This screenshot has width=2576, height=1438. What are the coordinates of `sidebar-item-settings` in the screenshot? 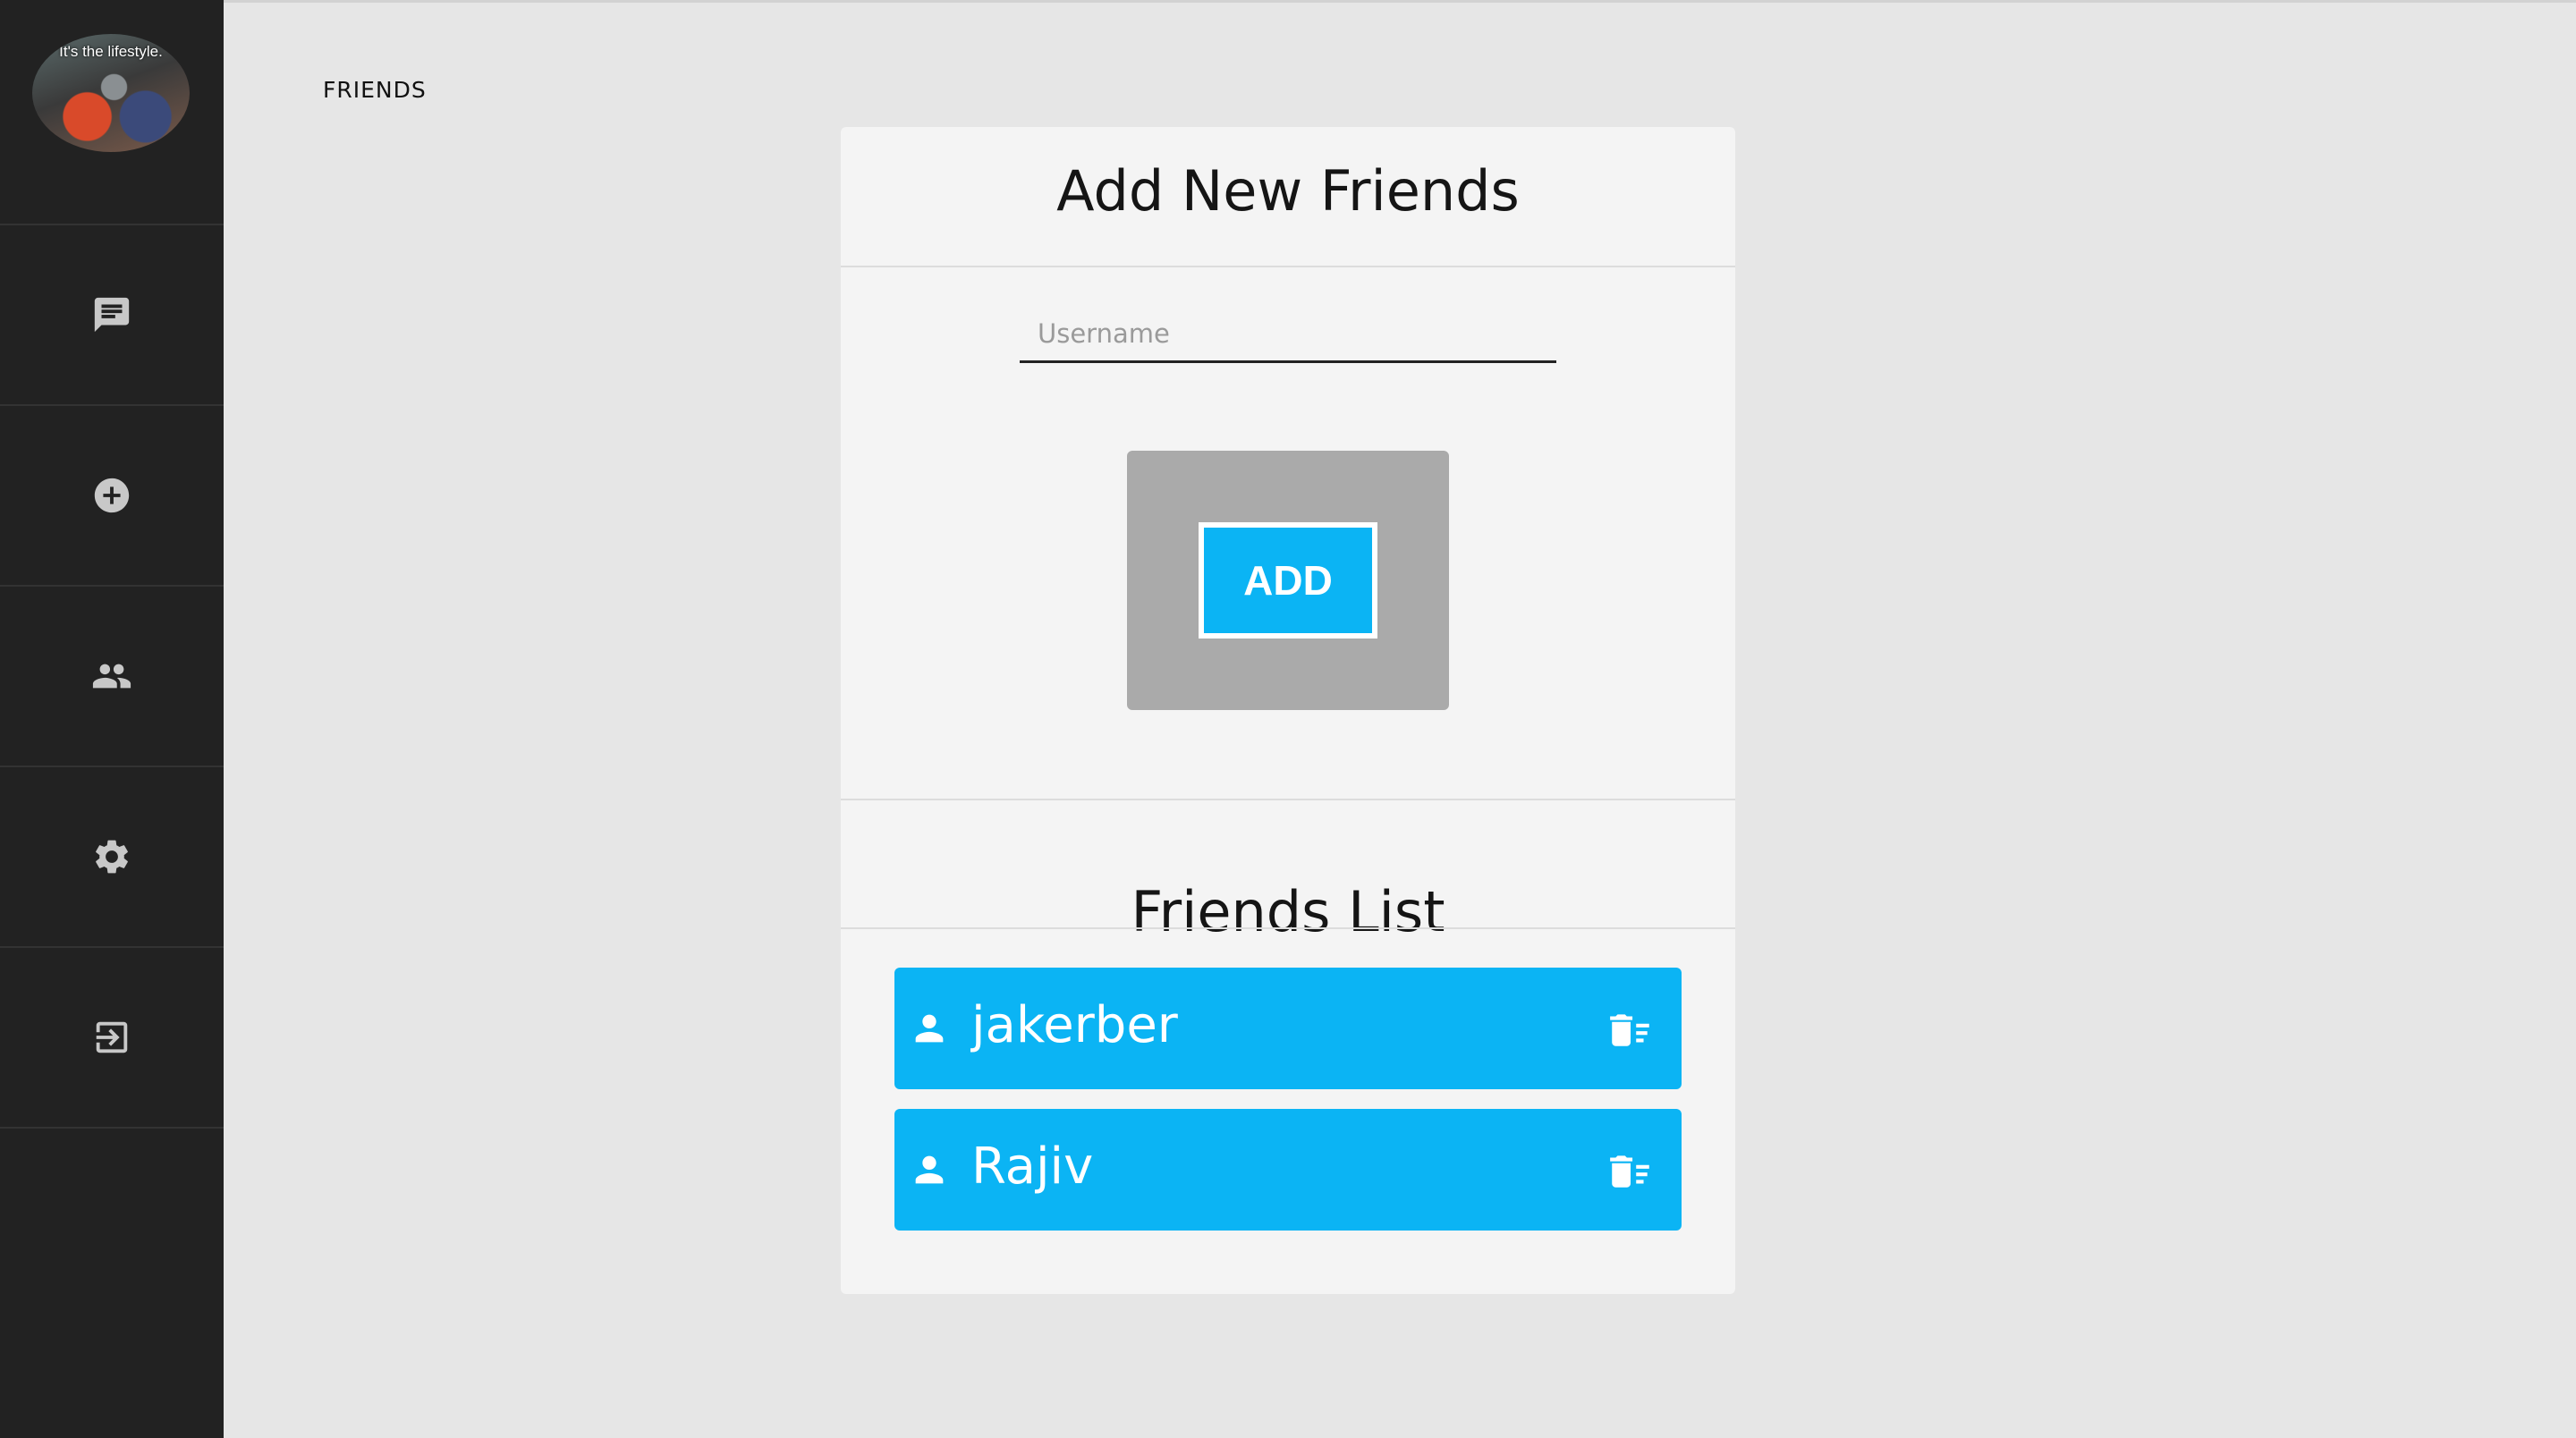 It's located at (112, 857).